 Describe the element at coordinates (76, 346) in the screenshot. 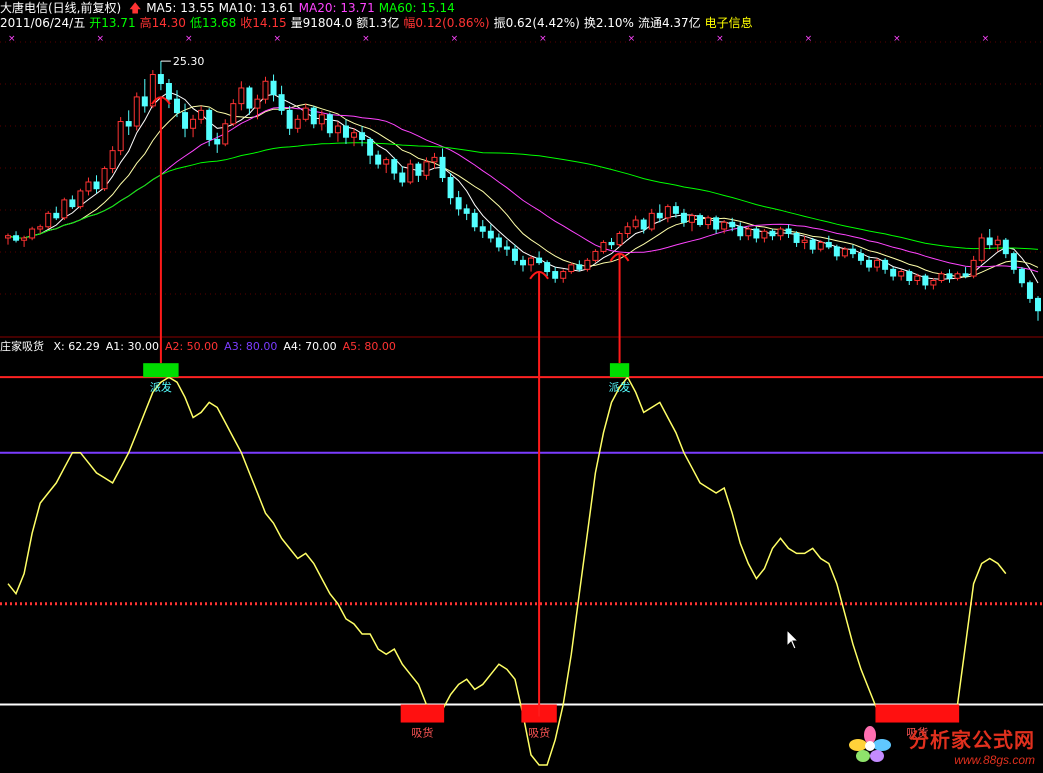

I see `indicator-param-0: X: 62.29` at that location.